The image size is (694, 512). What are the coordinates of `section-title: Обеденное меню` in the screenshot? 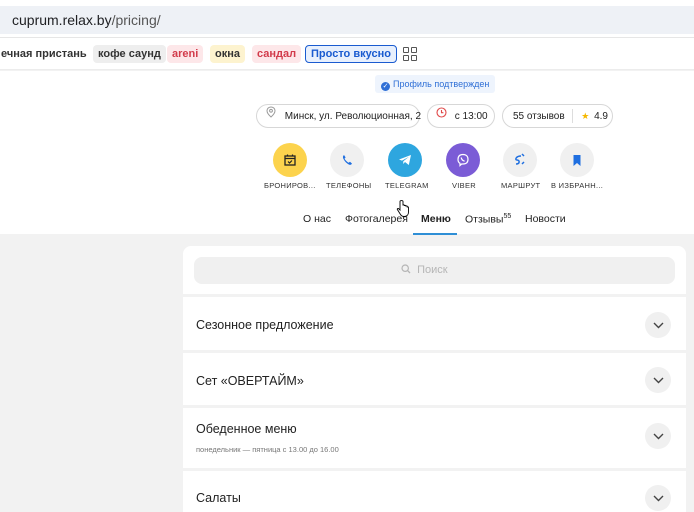 It's located at (246, 429).